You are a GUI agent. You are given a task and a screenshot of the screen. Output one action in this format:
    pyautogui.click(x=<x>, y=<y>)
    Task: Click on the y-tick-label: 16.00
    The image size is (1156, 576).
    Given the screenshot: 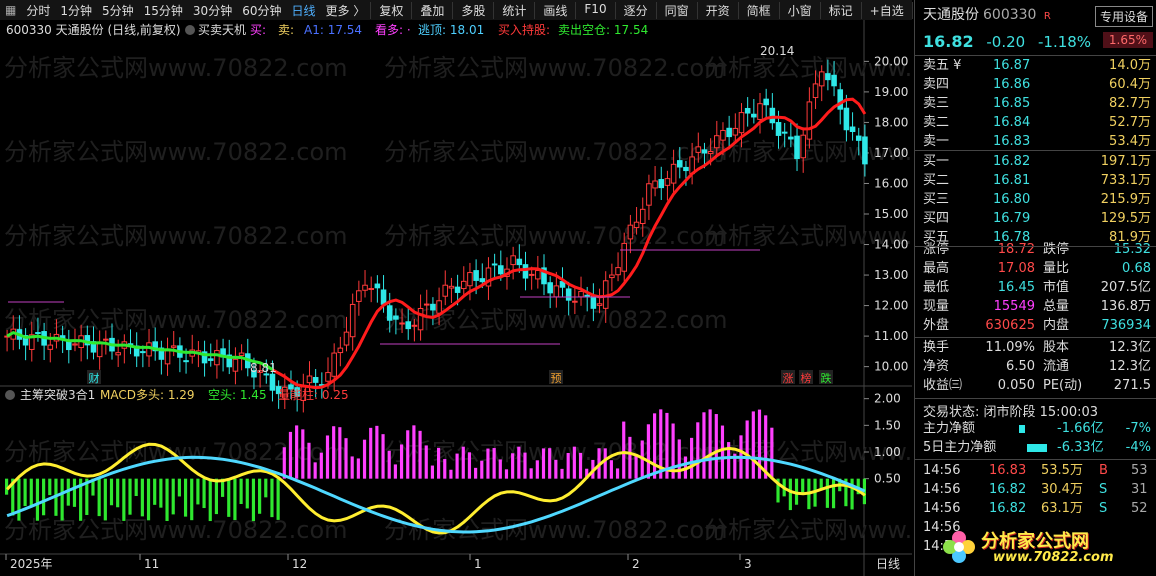 What is the action you would take?
    pyautogui.click(x=891, y=183)
    